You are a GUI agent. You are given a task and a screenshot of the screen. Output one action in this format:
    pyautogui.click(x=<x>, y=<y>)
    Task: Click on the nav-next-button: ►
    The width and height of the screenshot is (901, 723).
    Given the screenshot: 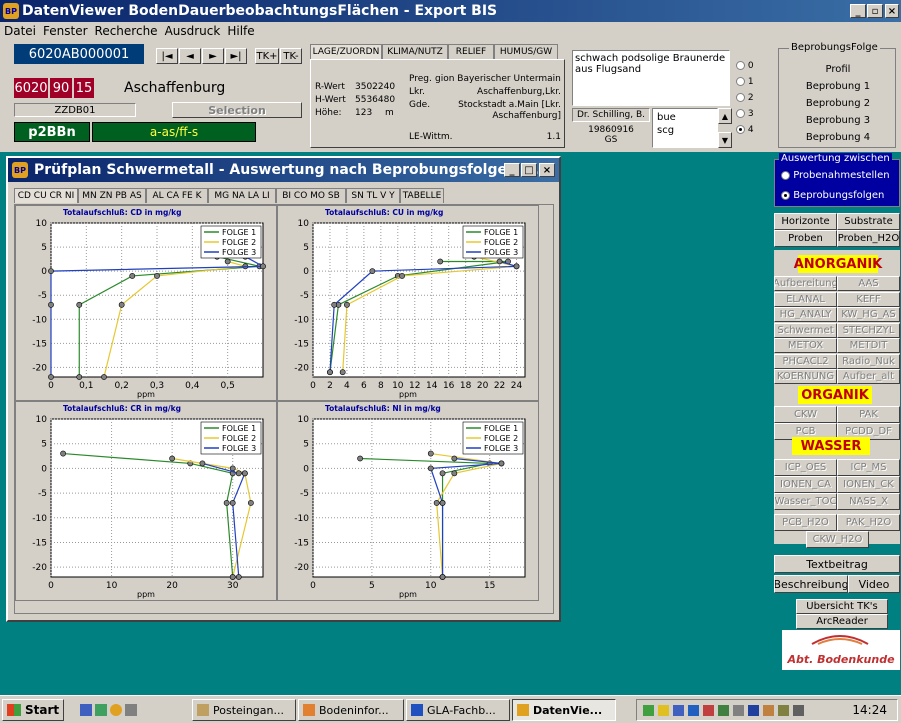 What is the action you would take?
    pyautogui.click(x=213, y=56)
    